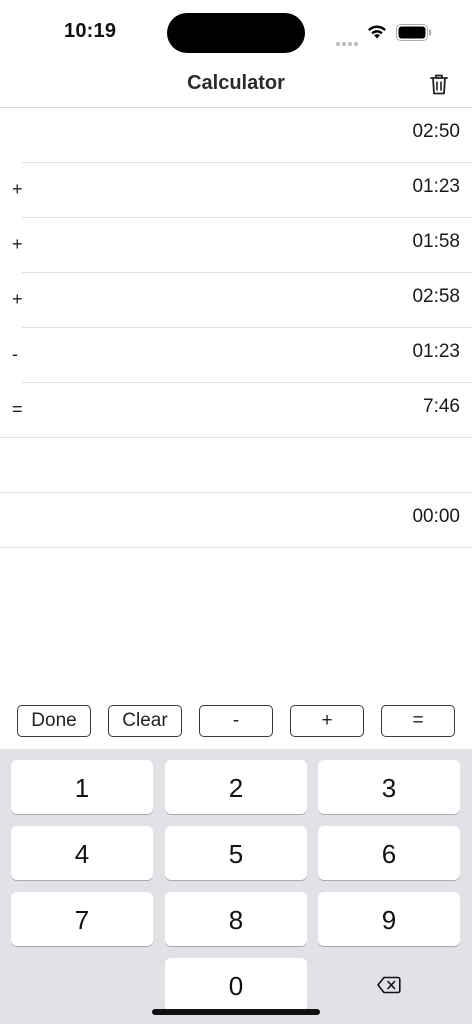  What do you see at coordinates (17, 409) in the screenshot?
I see `row-operator: =` at bounding box center [17, 409].